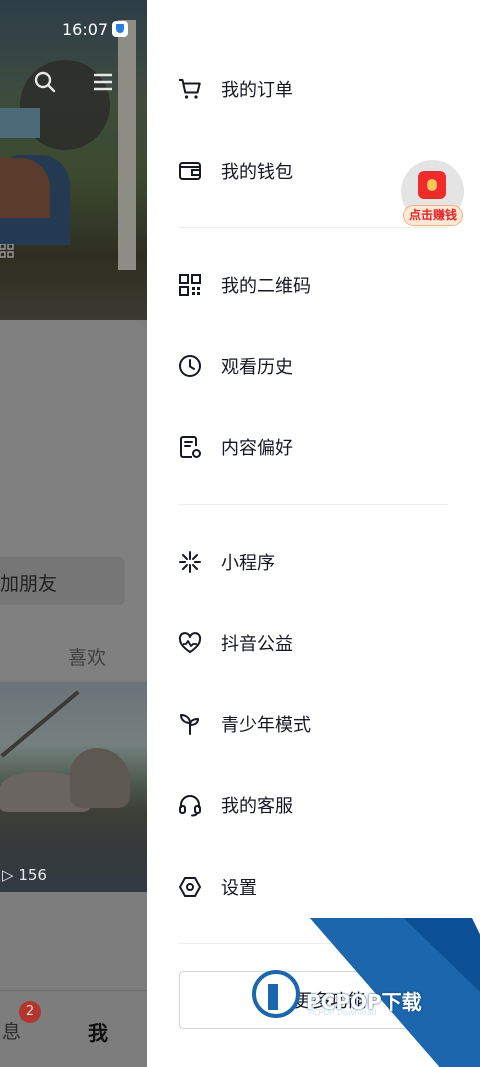 This screenshot has height=1067, width=480. I want to click on background-cover-photo, so click(73, 160).